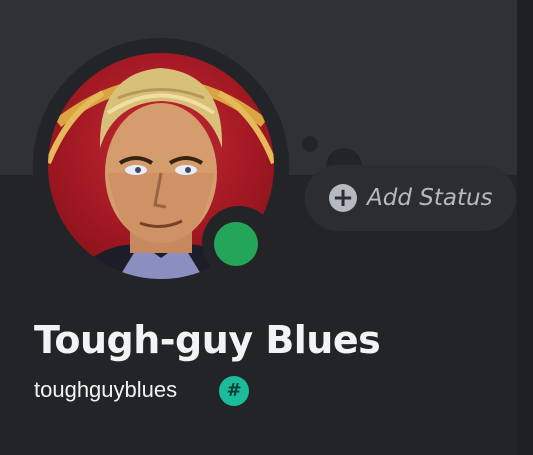 The width and height of the screenshot is (533, 455). Describe the element at coordinates (207, 340) in the screenshot. I see `display-name: Tough-guy Blues` at that location.